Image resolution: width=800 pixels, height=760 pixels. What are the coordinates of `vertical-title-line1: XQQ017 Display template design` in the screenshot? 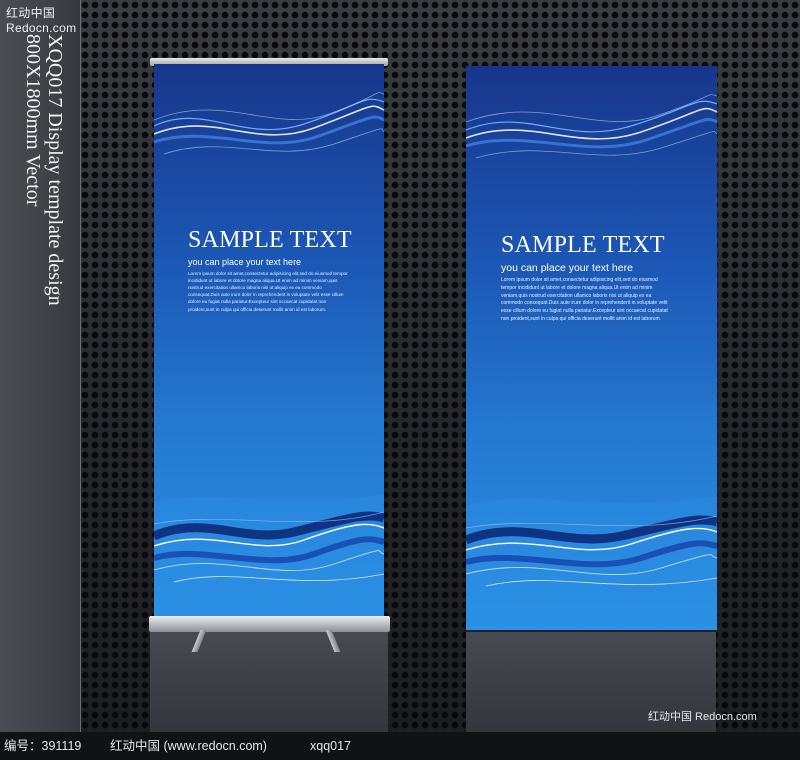 It's located at (55, 170).